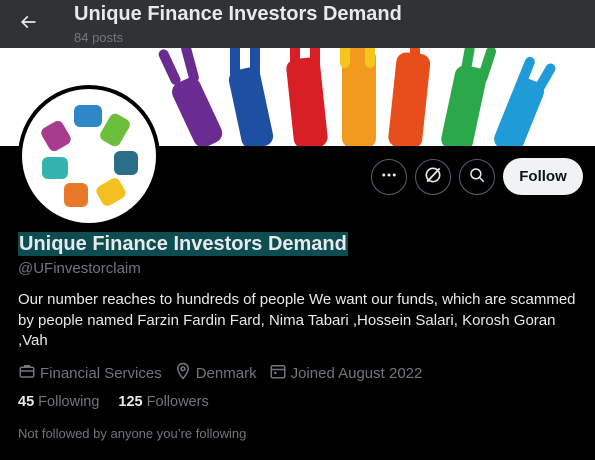 This screenshot has height=460, width=595. What do you see at coordinates (183, 244) in the screenshot?
I see `display-name: Unique Finance Investors Demand` at bounding box center [183, 244].